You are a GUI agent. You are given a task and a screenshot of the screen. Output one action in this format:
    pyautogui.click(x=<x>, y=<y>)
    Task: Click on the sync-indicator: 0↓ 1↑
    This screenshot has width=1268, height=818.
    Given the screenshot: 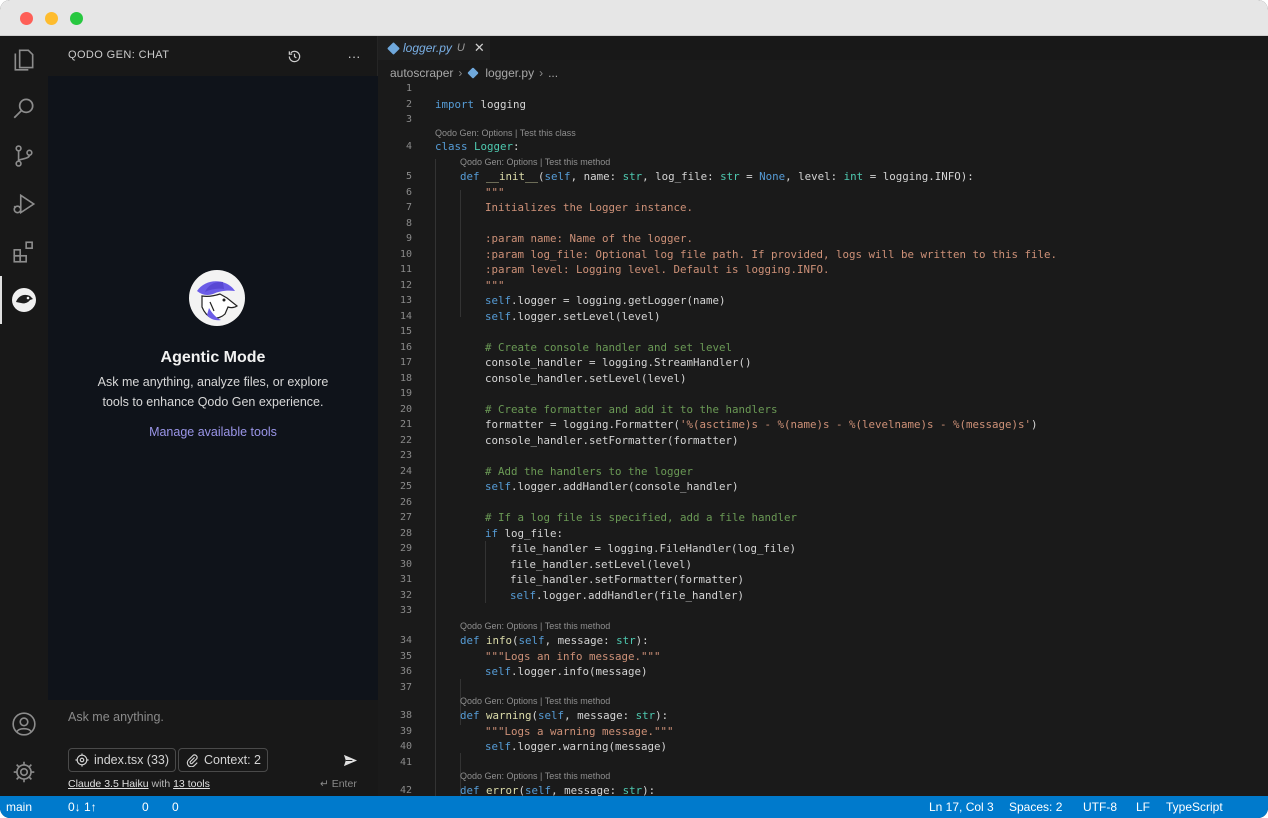 What is the action you would take?
    pyautogui.click(x=82, y=807)
    